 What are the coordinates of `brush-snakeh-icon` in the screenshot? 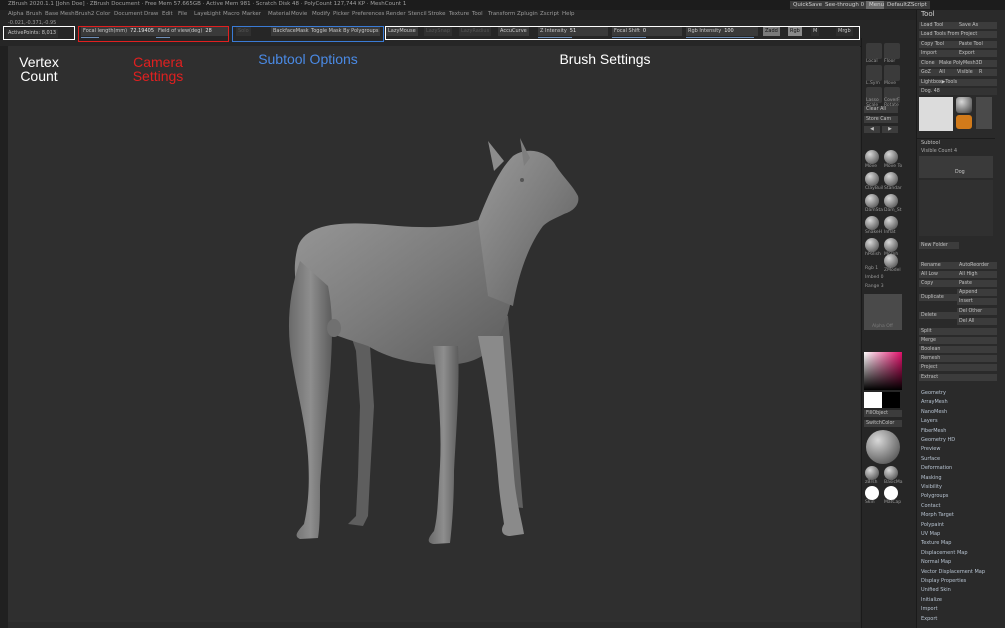 It's located at (872, 223).